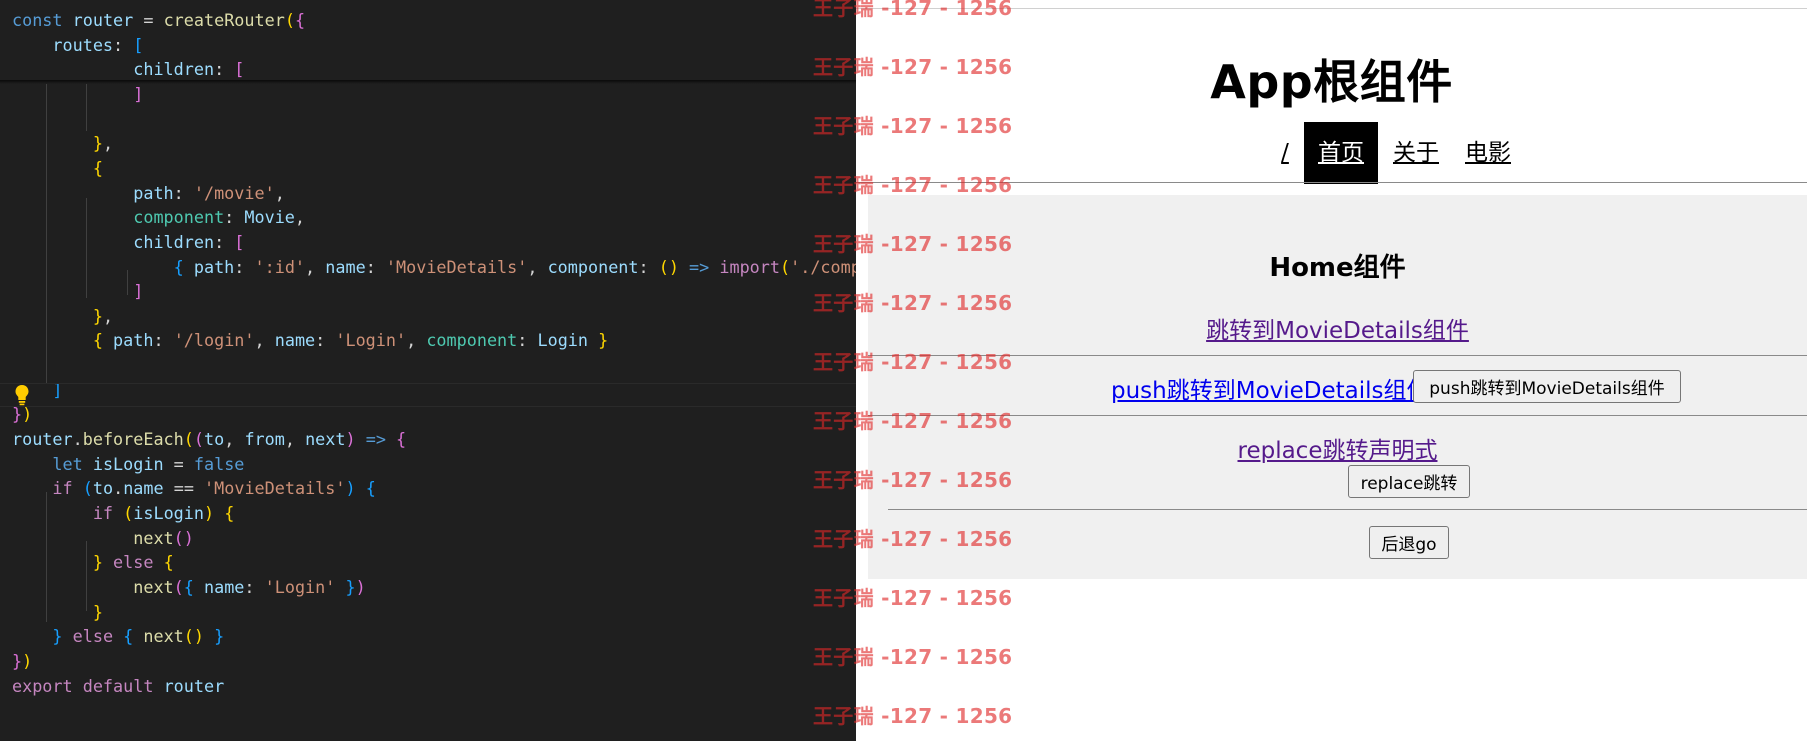  What do you see at coordinates (428, 82) in the screenshot?
I see `sticky-scroll-separator` at bounding box center [428, 82].